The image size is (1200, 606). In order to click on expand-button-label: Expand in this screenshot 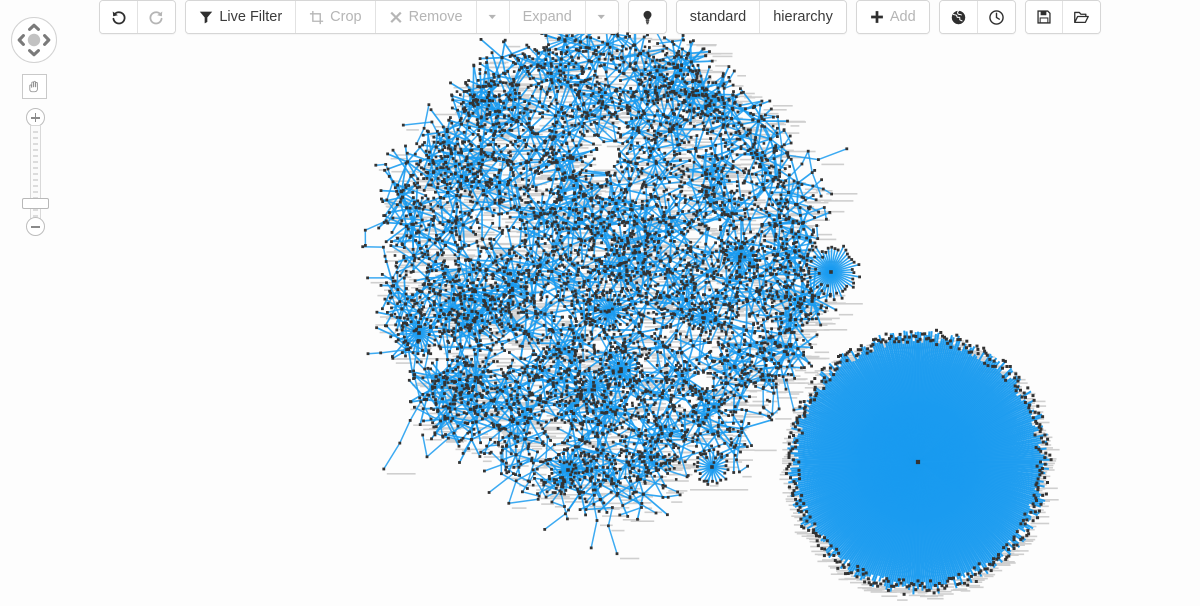, I will do `click(547, 16)`.